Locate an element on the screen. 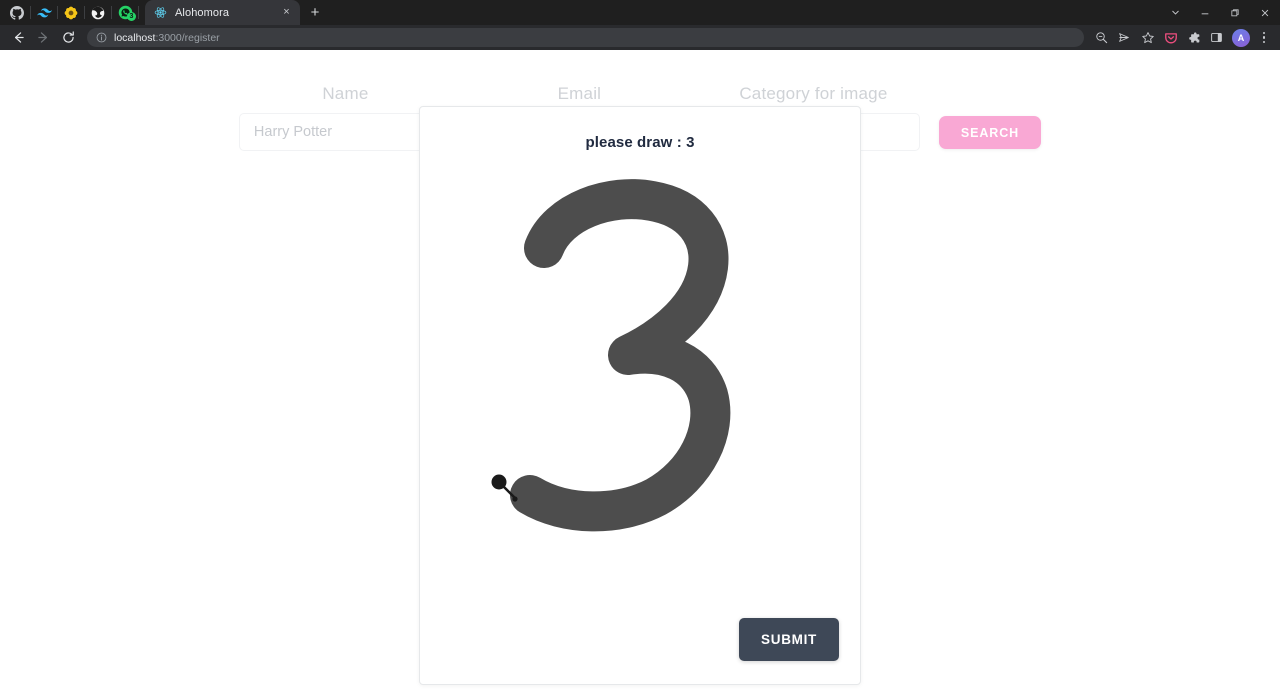 The image size is (1280, 690). address-bar-path: :3000/register is located at coordinates (187, 37).